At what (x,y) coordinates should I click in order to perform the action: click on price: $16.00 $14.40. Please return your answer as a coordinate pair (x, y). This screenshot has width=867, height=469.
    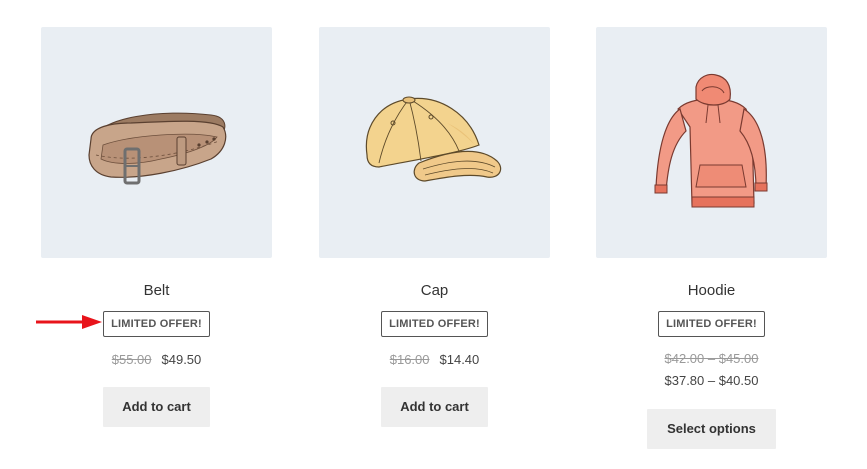
    Looking at the image, I should click on (434, 360).